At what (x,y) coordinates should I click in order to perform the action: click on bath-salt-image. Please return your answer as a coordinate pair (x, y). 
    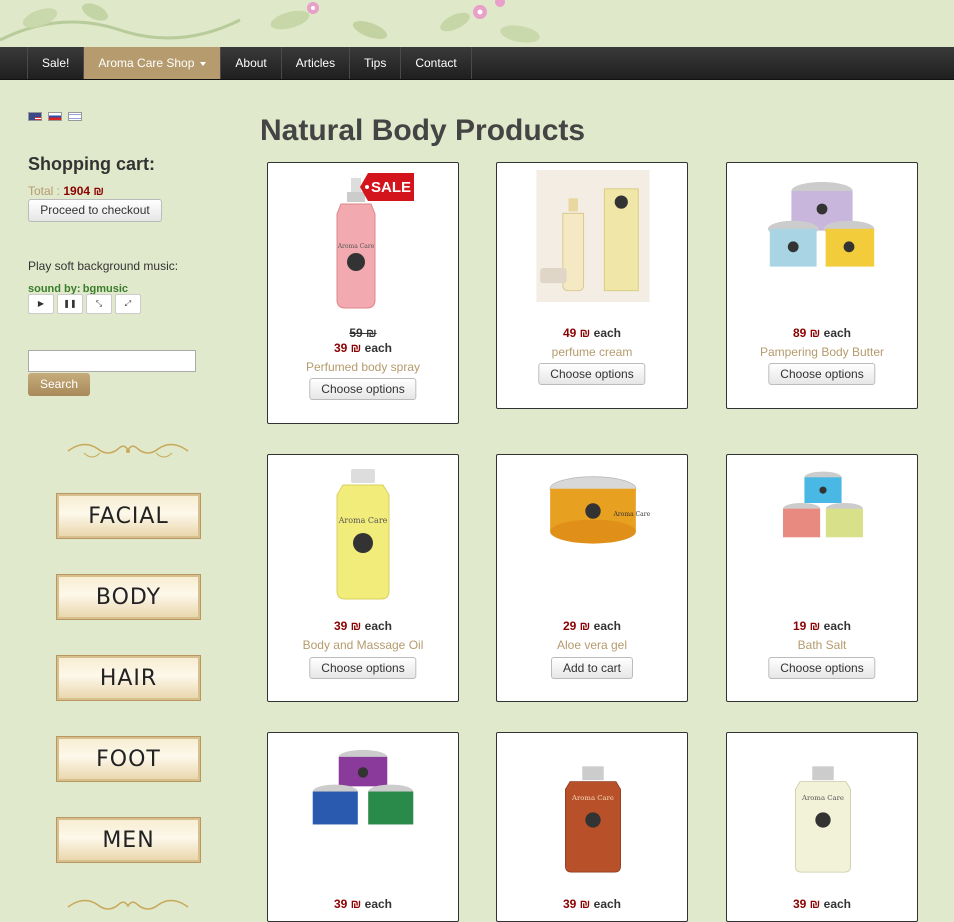
    Looking at the image, I should click on (823, 513).